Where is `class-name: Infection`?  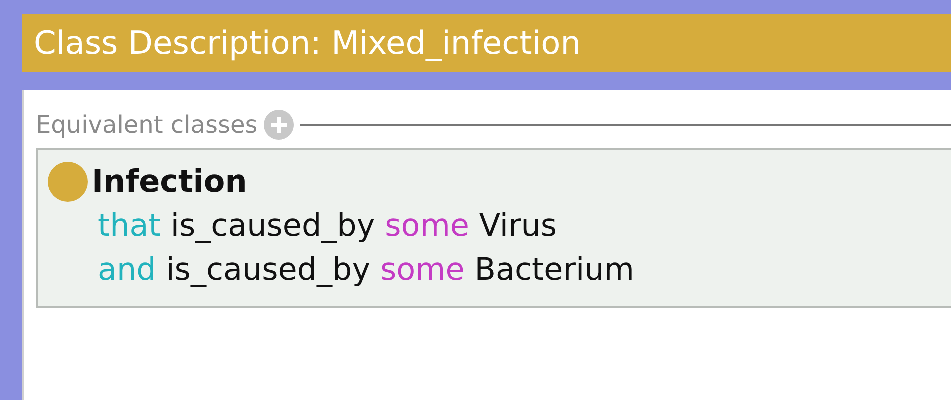
class-name: Infection is located at coordinates (170, 182).